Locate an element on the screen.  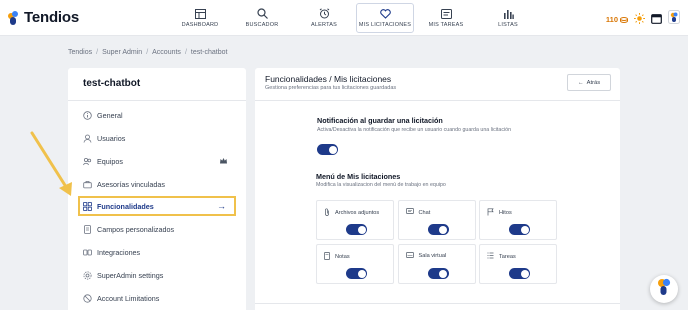
option-card-sala-virtual: Sala virtual is located at coordinates (436, 264).